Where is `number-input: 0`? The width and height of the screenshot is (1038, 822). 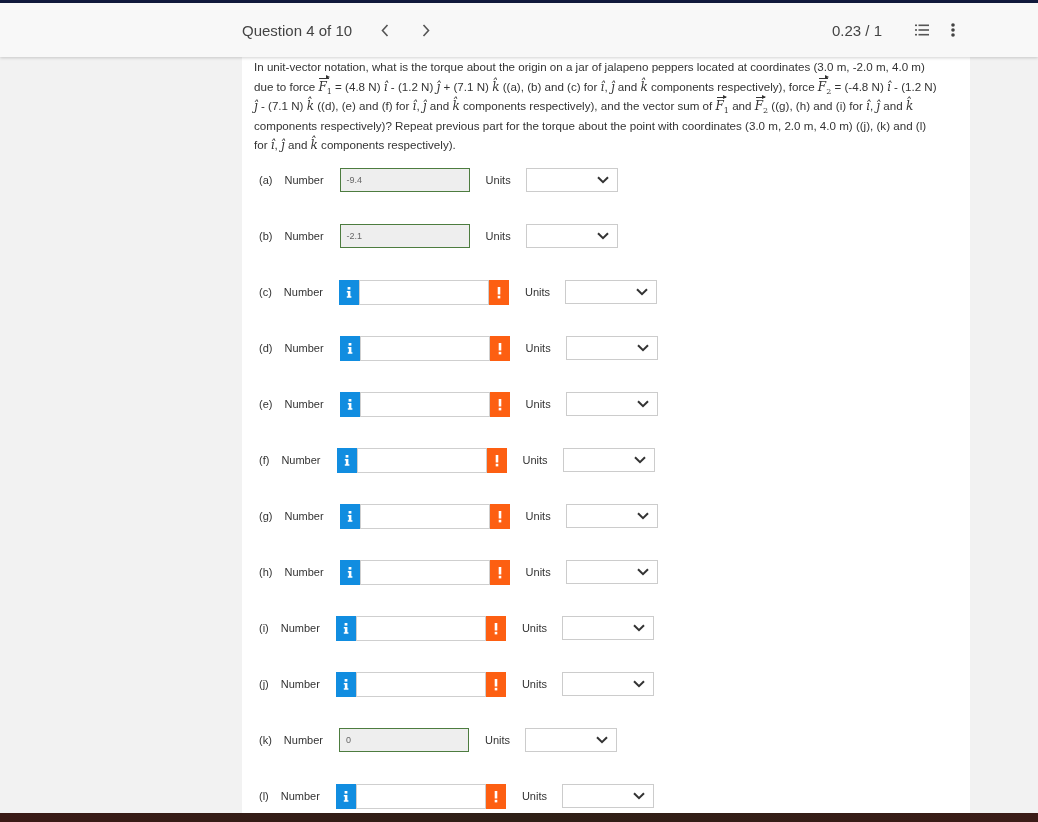 number-input: 0 is located at coordinates (403, 740).